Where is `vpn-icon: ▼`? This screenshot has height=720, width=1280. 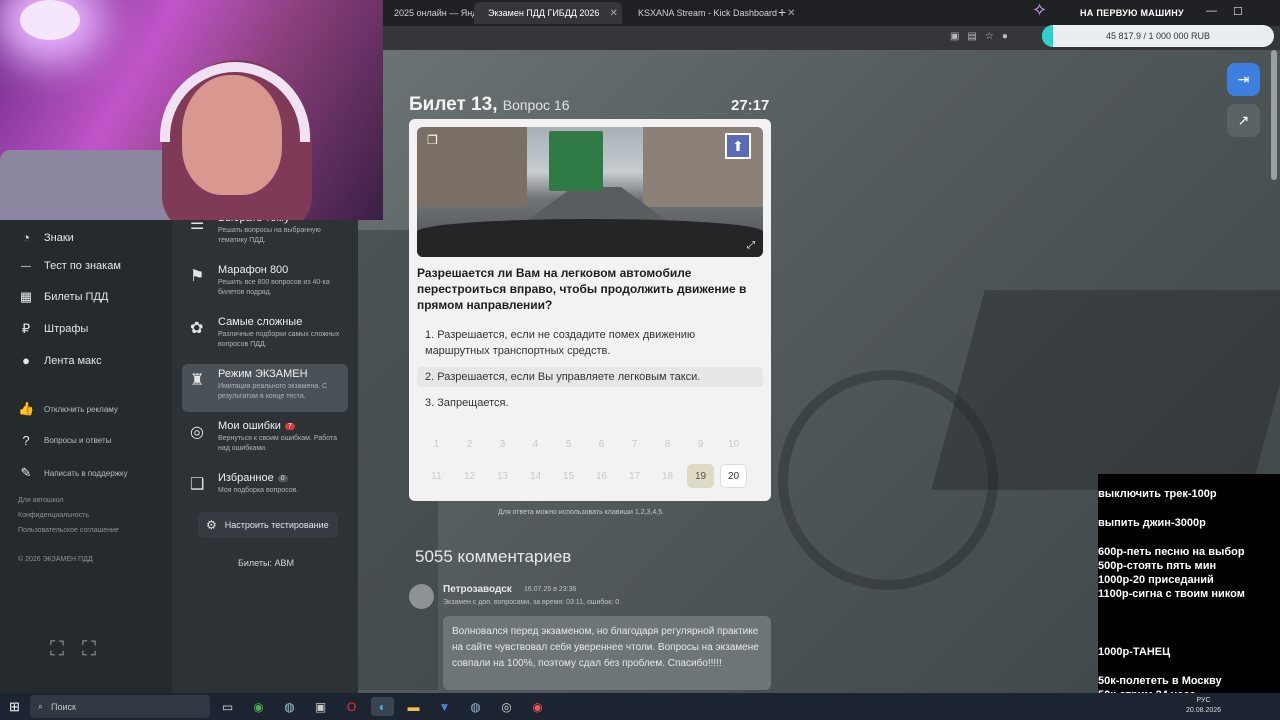 vpn-icon: ▼ is located at coordinates (444, 706).